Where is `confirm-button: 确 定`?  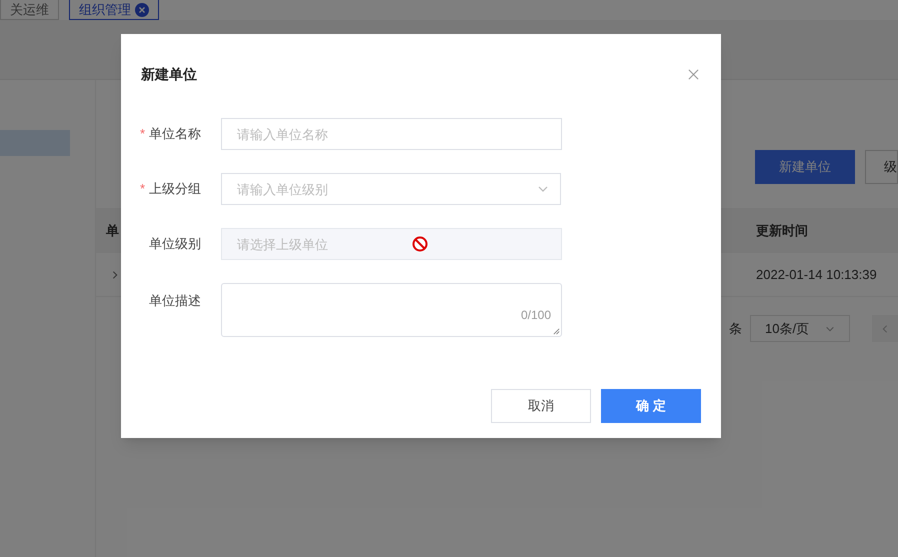 confirm-button: 确 定 is located at coordinates (651, 406).